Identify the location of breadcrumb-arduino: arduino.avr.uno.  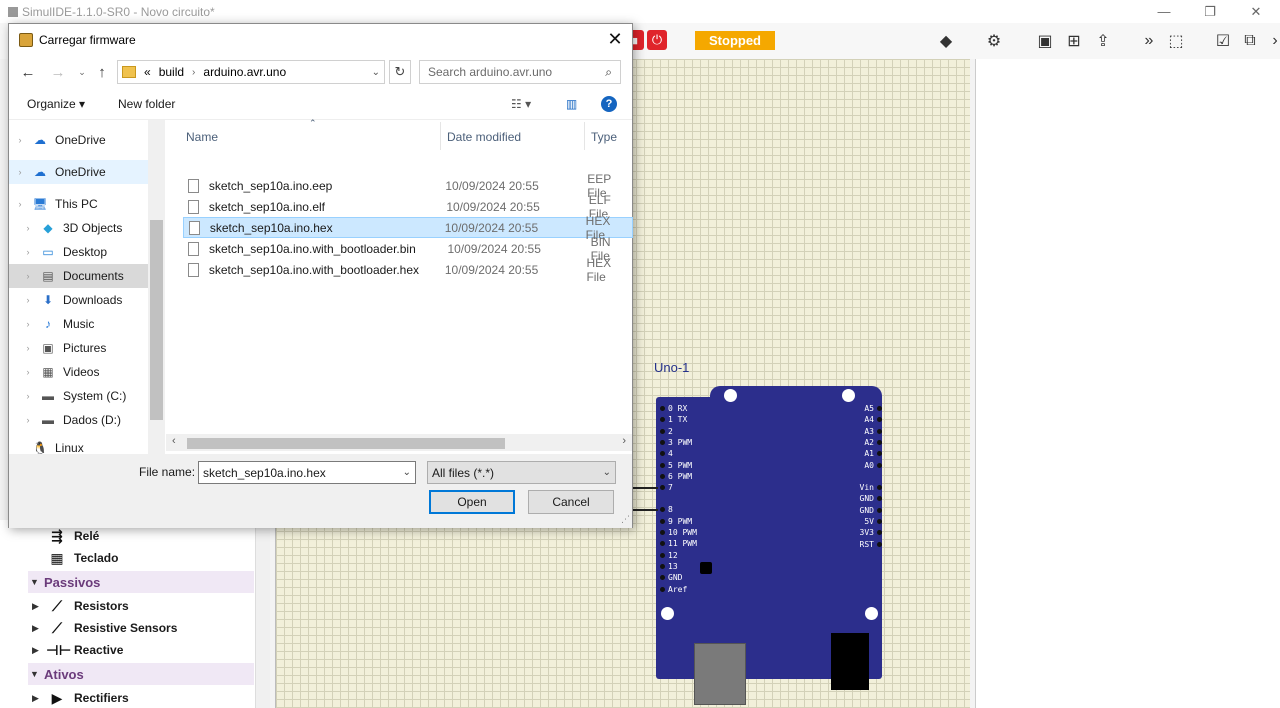
(244, 72).